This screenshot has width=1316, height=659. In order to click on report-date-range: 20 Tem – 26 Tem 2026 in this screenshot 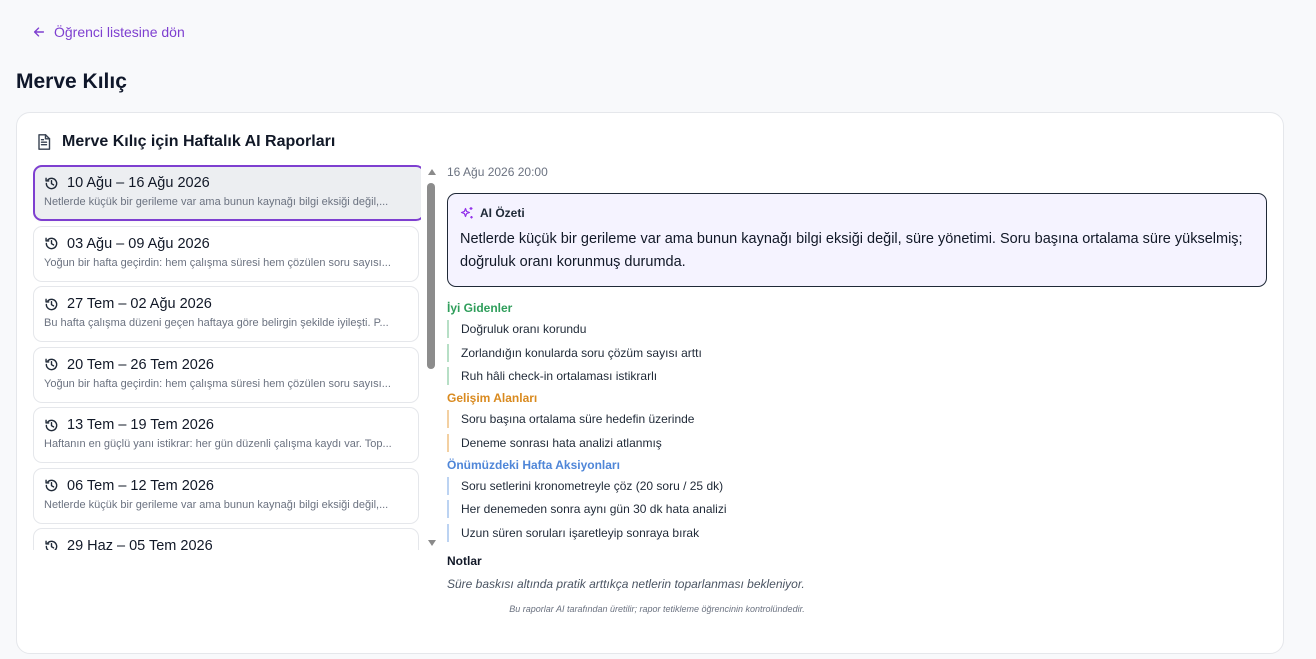, I will do `click(140, 364)`.